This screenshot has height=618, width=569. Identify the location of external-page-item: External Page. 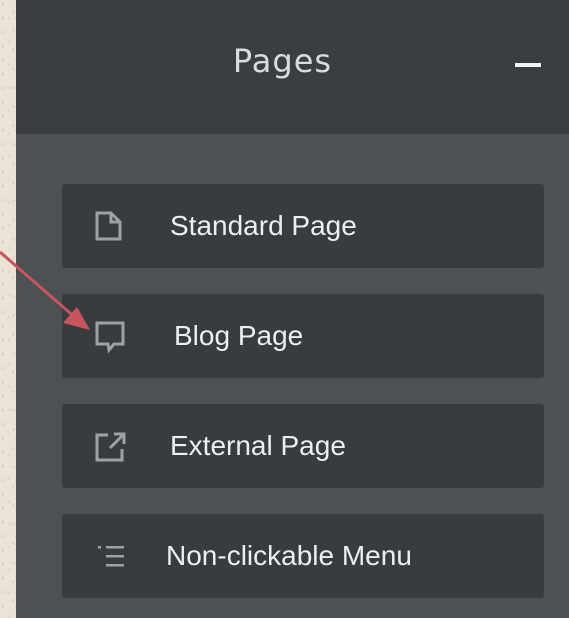
(303, 446).